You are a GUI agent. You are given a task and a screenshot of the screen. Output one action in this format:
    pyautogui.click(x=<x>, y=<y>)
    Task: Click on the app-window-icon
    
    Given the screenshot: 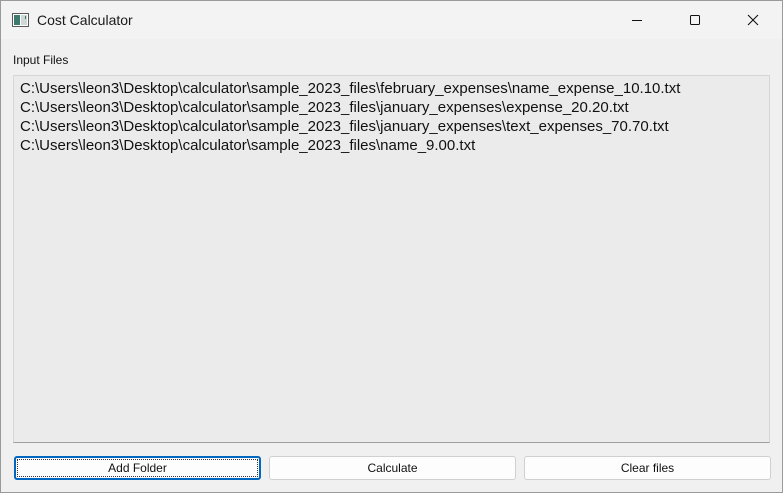 What is the action you would take?
    pyautogui.click(x=20, y=20)
    